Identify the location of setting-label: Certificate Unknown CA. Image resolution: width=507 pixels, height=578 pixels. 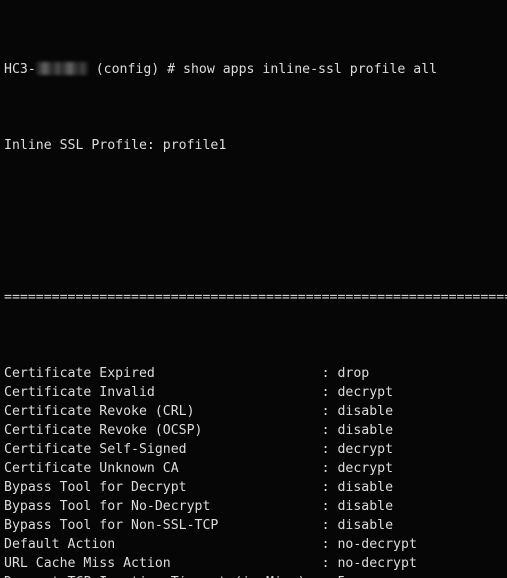
(163, 468).